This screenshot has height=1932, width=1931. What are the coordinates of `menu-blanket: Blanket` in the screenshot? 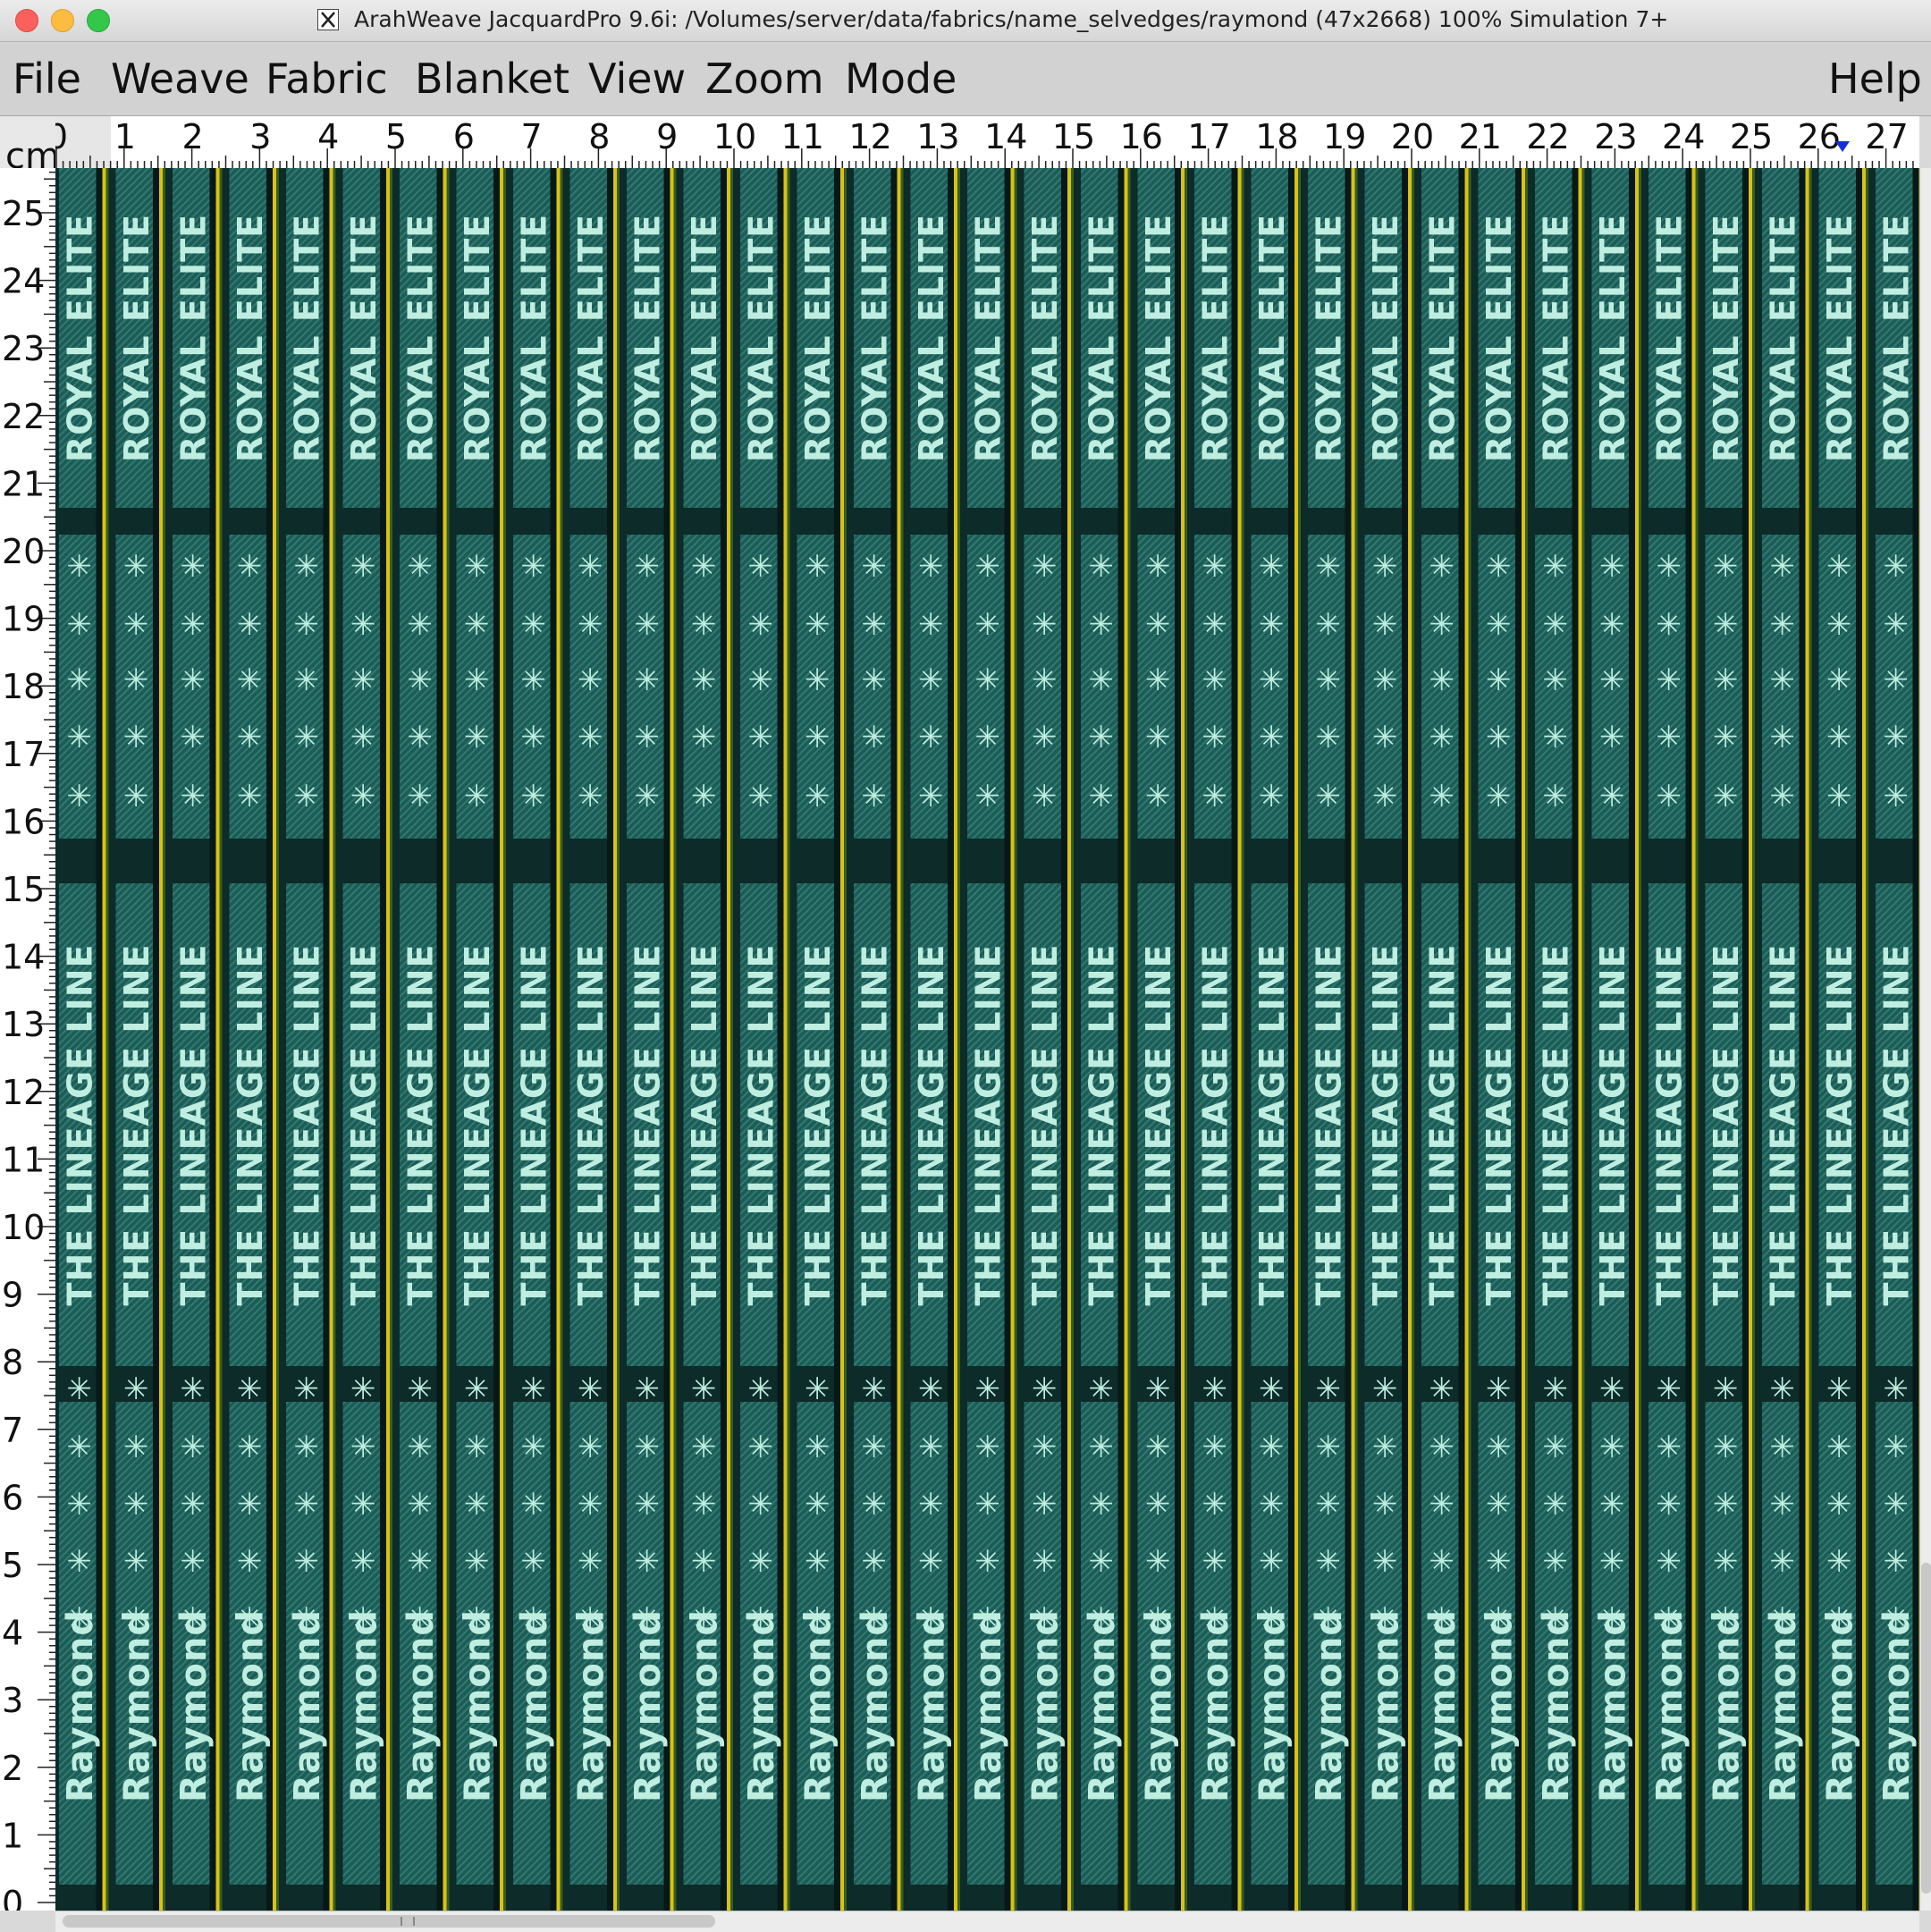 It's located at (492, 79).